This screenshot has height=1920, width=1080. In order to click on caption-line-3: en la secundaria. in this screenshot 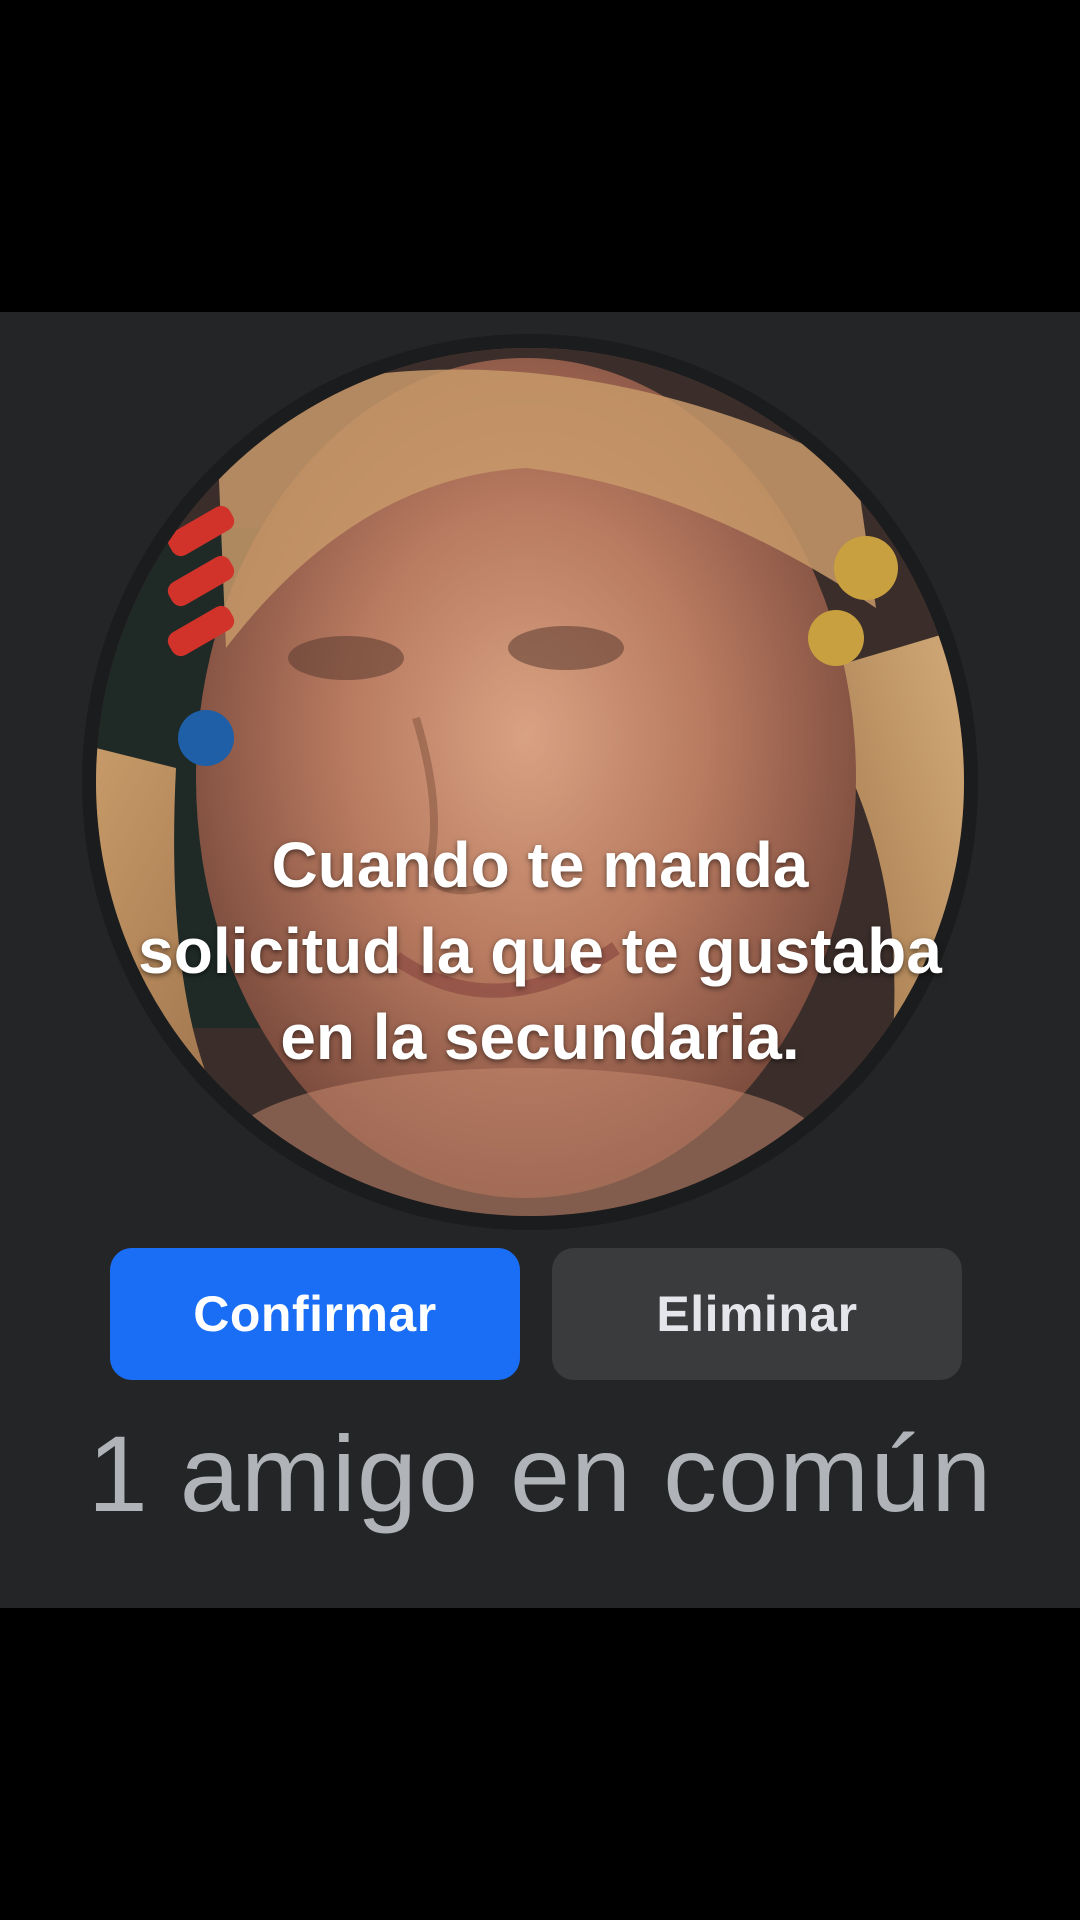, I will do `click(540, 1037)`.